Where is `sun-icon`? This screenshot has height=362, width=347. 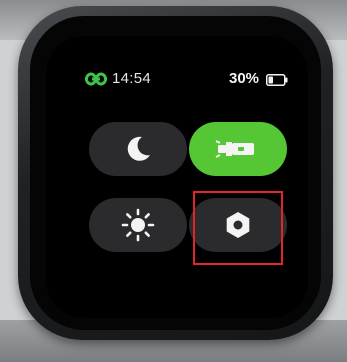
sun-icon is located at coordinates (138, 225).